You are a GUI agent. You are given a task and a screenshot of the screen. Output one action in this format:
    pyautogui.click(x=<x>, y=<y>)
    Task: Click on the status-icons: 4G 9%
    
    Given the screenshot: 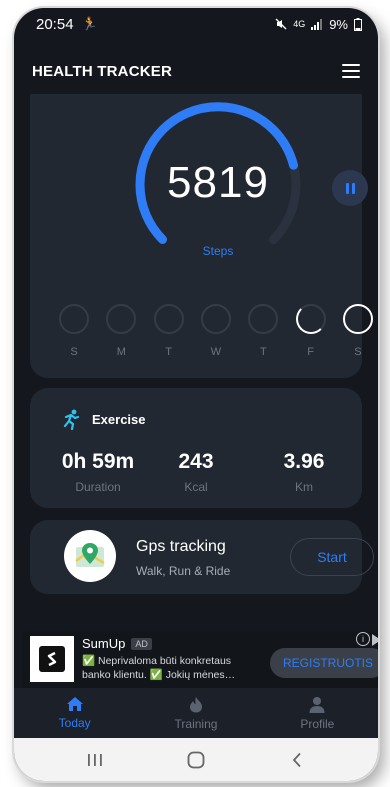 What is the action you would take?
    pyautogui.click(x=318, y=24)
    